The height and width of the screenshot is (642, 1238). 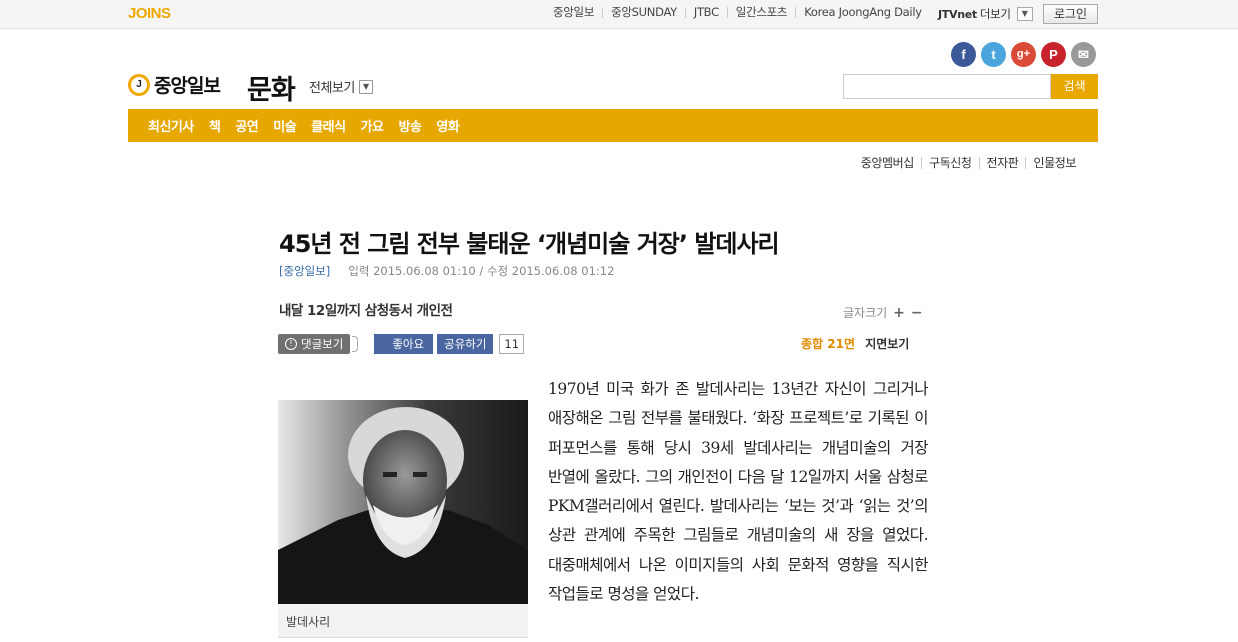 What do you see at coordinates (917, 313) in the screenshot?
I see `font-decrease-button: −` at bounding box center [917, 313].